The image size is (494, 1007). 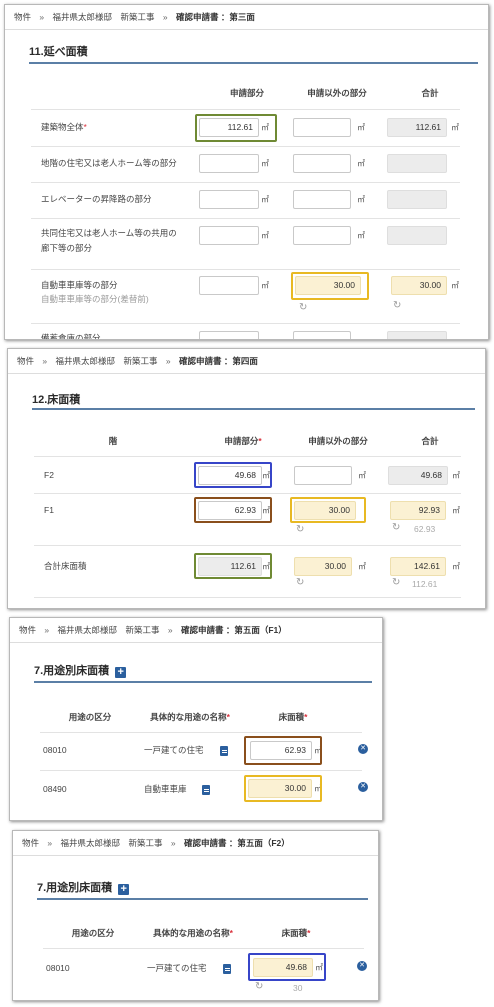 I want to click on column-header-category: 用途の区分, so click(x=90, y=717).